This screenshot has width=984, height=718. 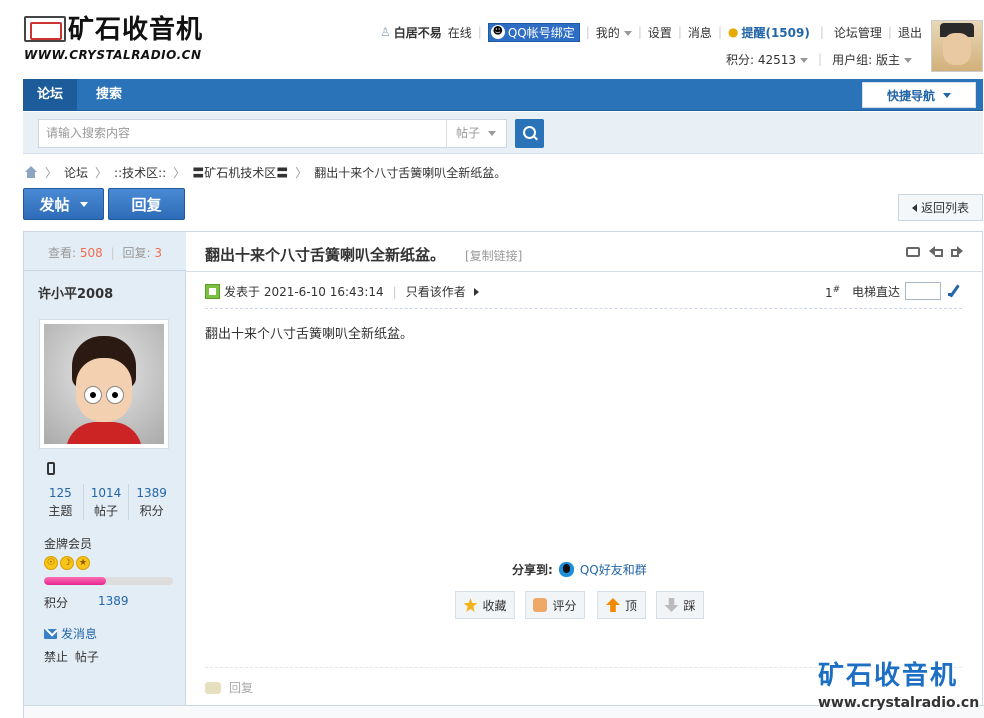 I want to click on messages-link: 消息, so click(x=700, y=32).